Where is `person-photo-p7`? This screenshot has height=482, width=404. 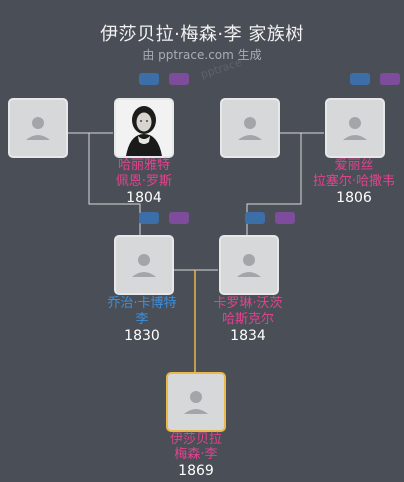
person-photo-p7 is located at coordinates (196, 402).